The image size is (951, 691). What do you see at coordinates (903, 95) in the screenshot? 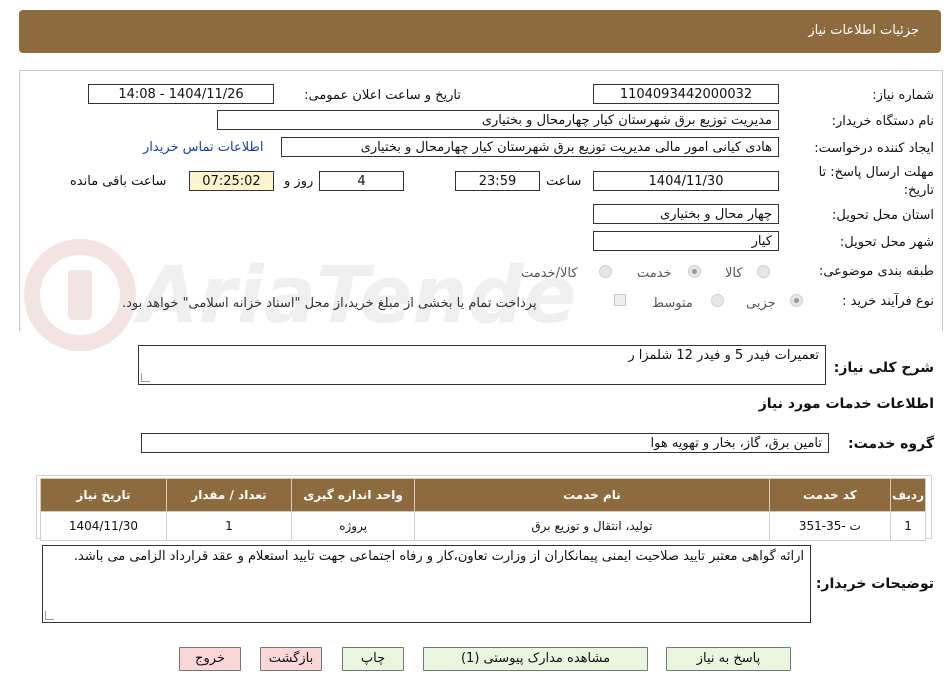
I see `need-number-label: شماره نیاز:` at bounding box center [903, 95].